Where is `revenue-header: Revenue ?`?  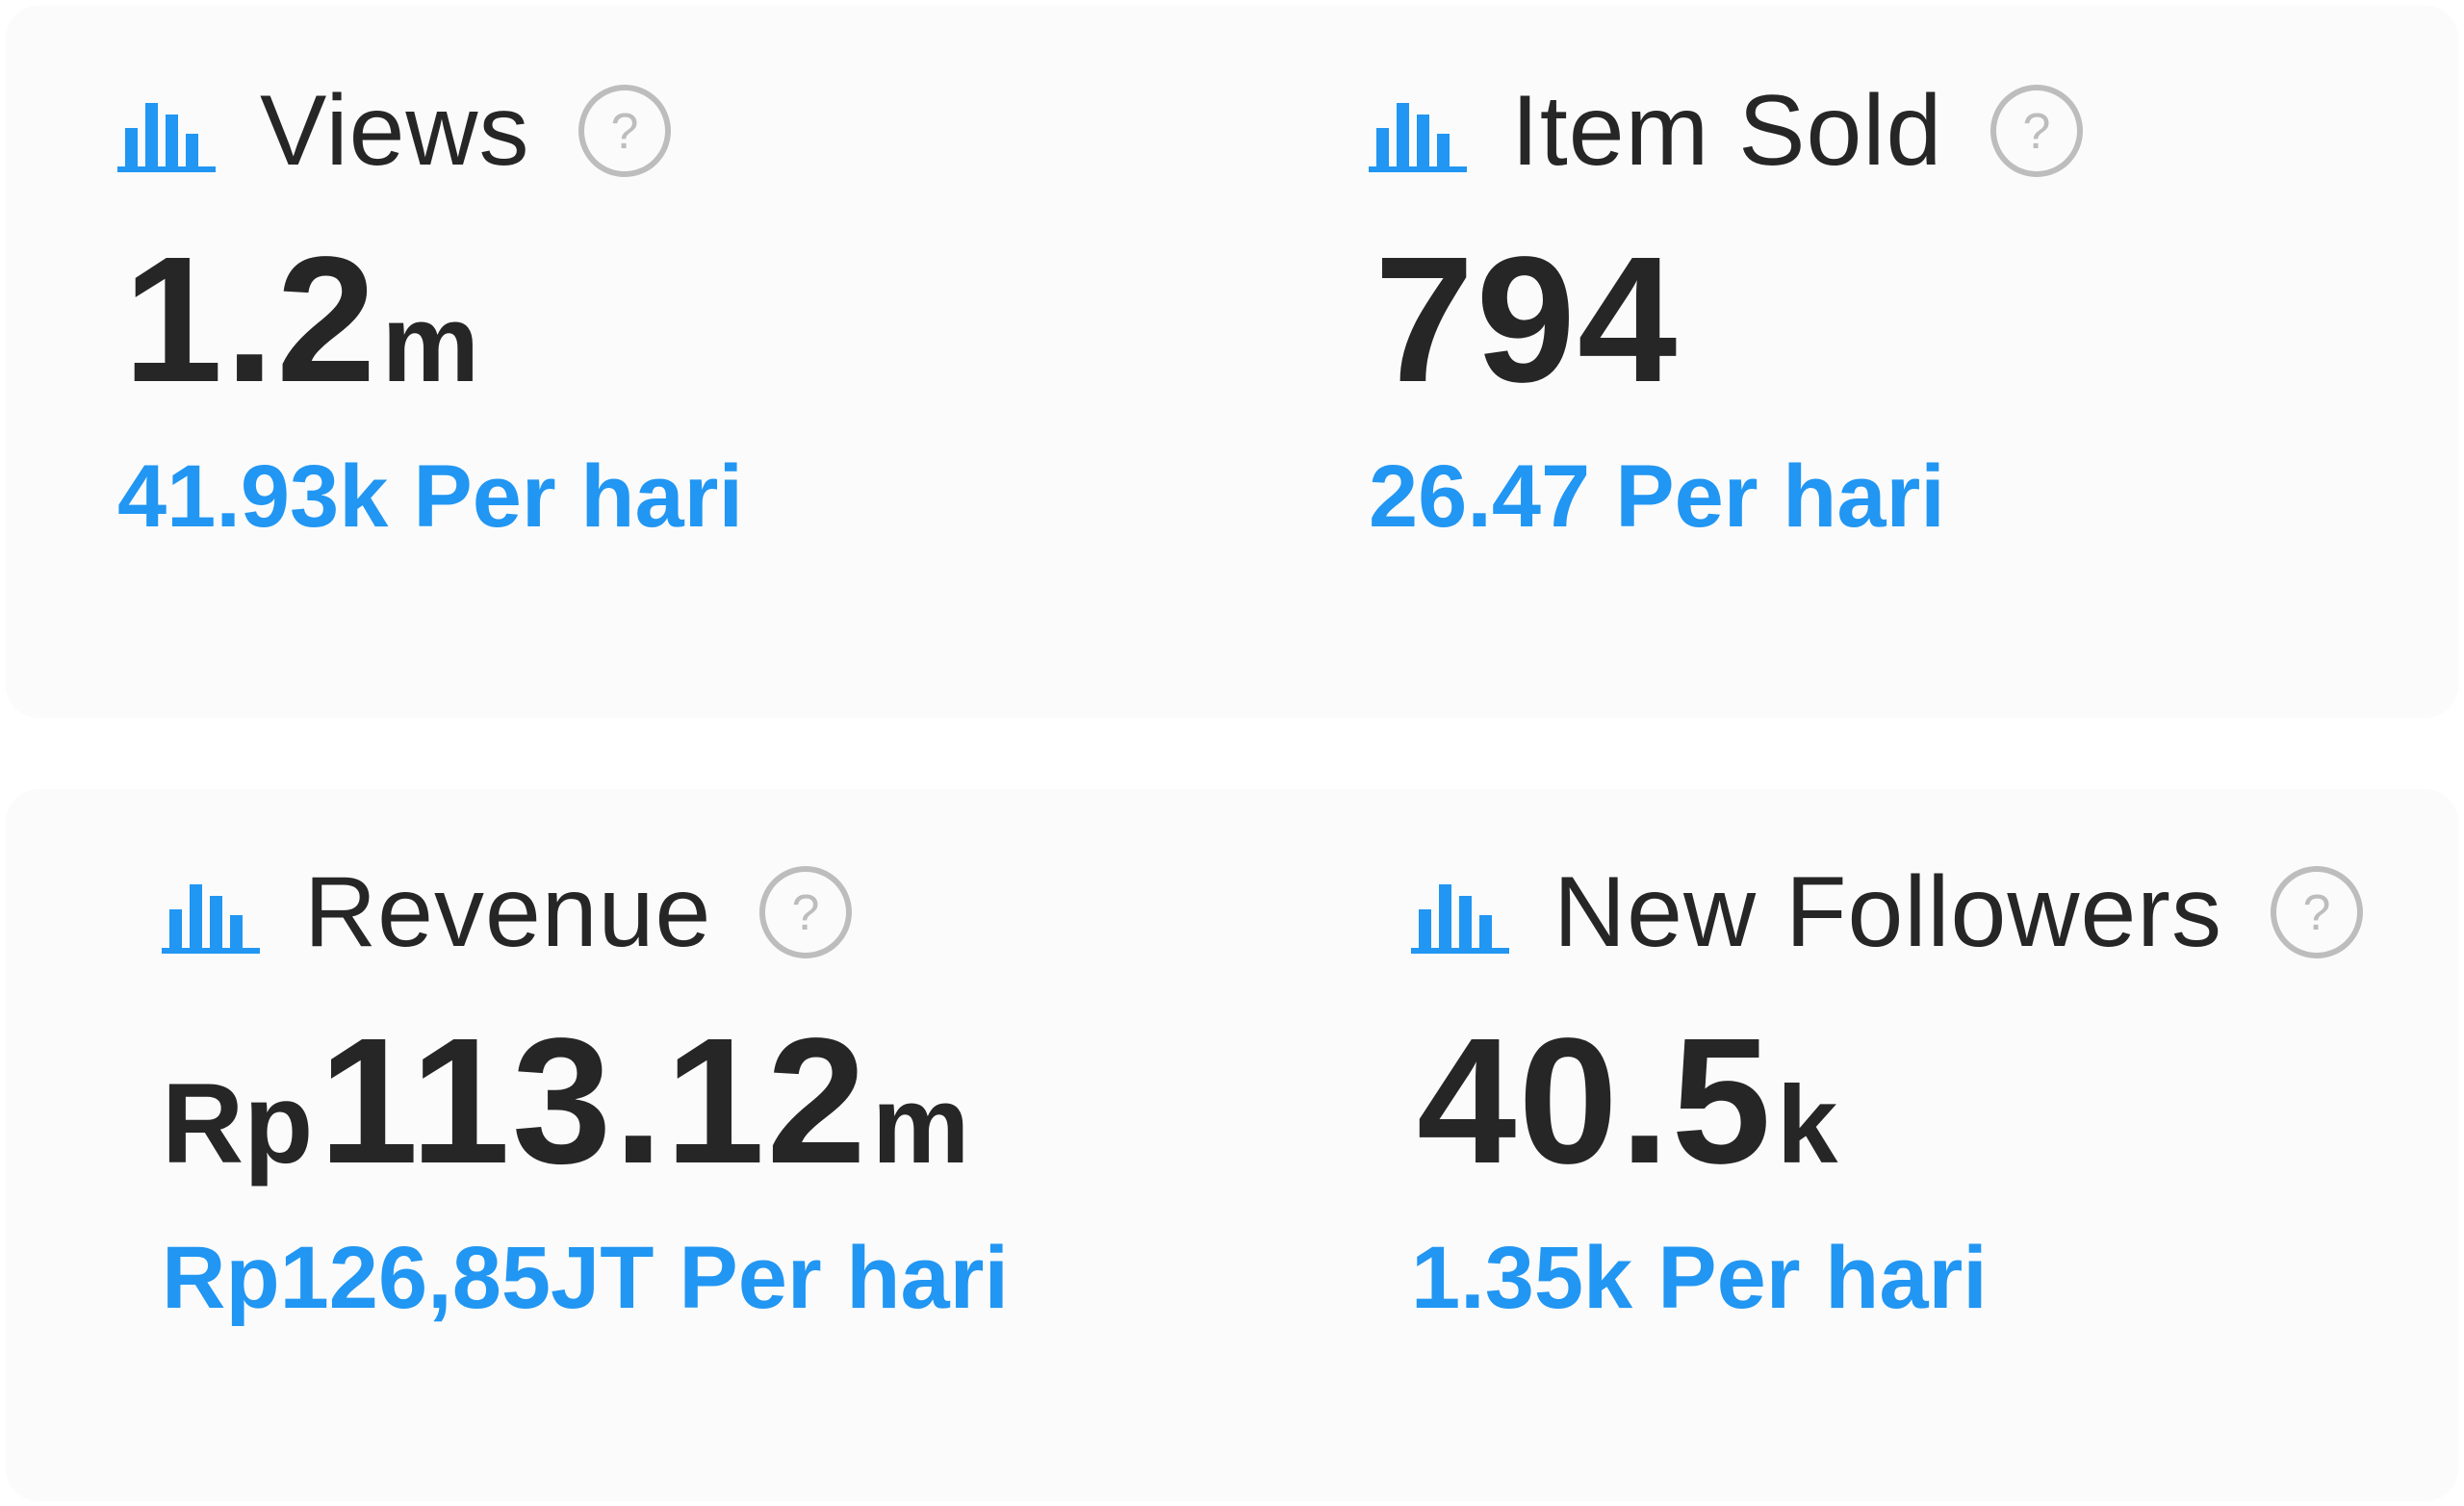
revenue-header: Revenue ? is located at coordinates (508, 912).